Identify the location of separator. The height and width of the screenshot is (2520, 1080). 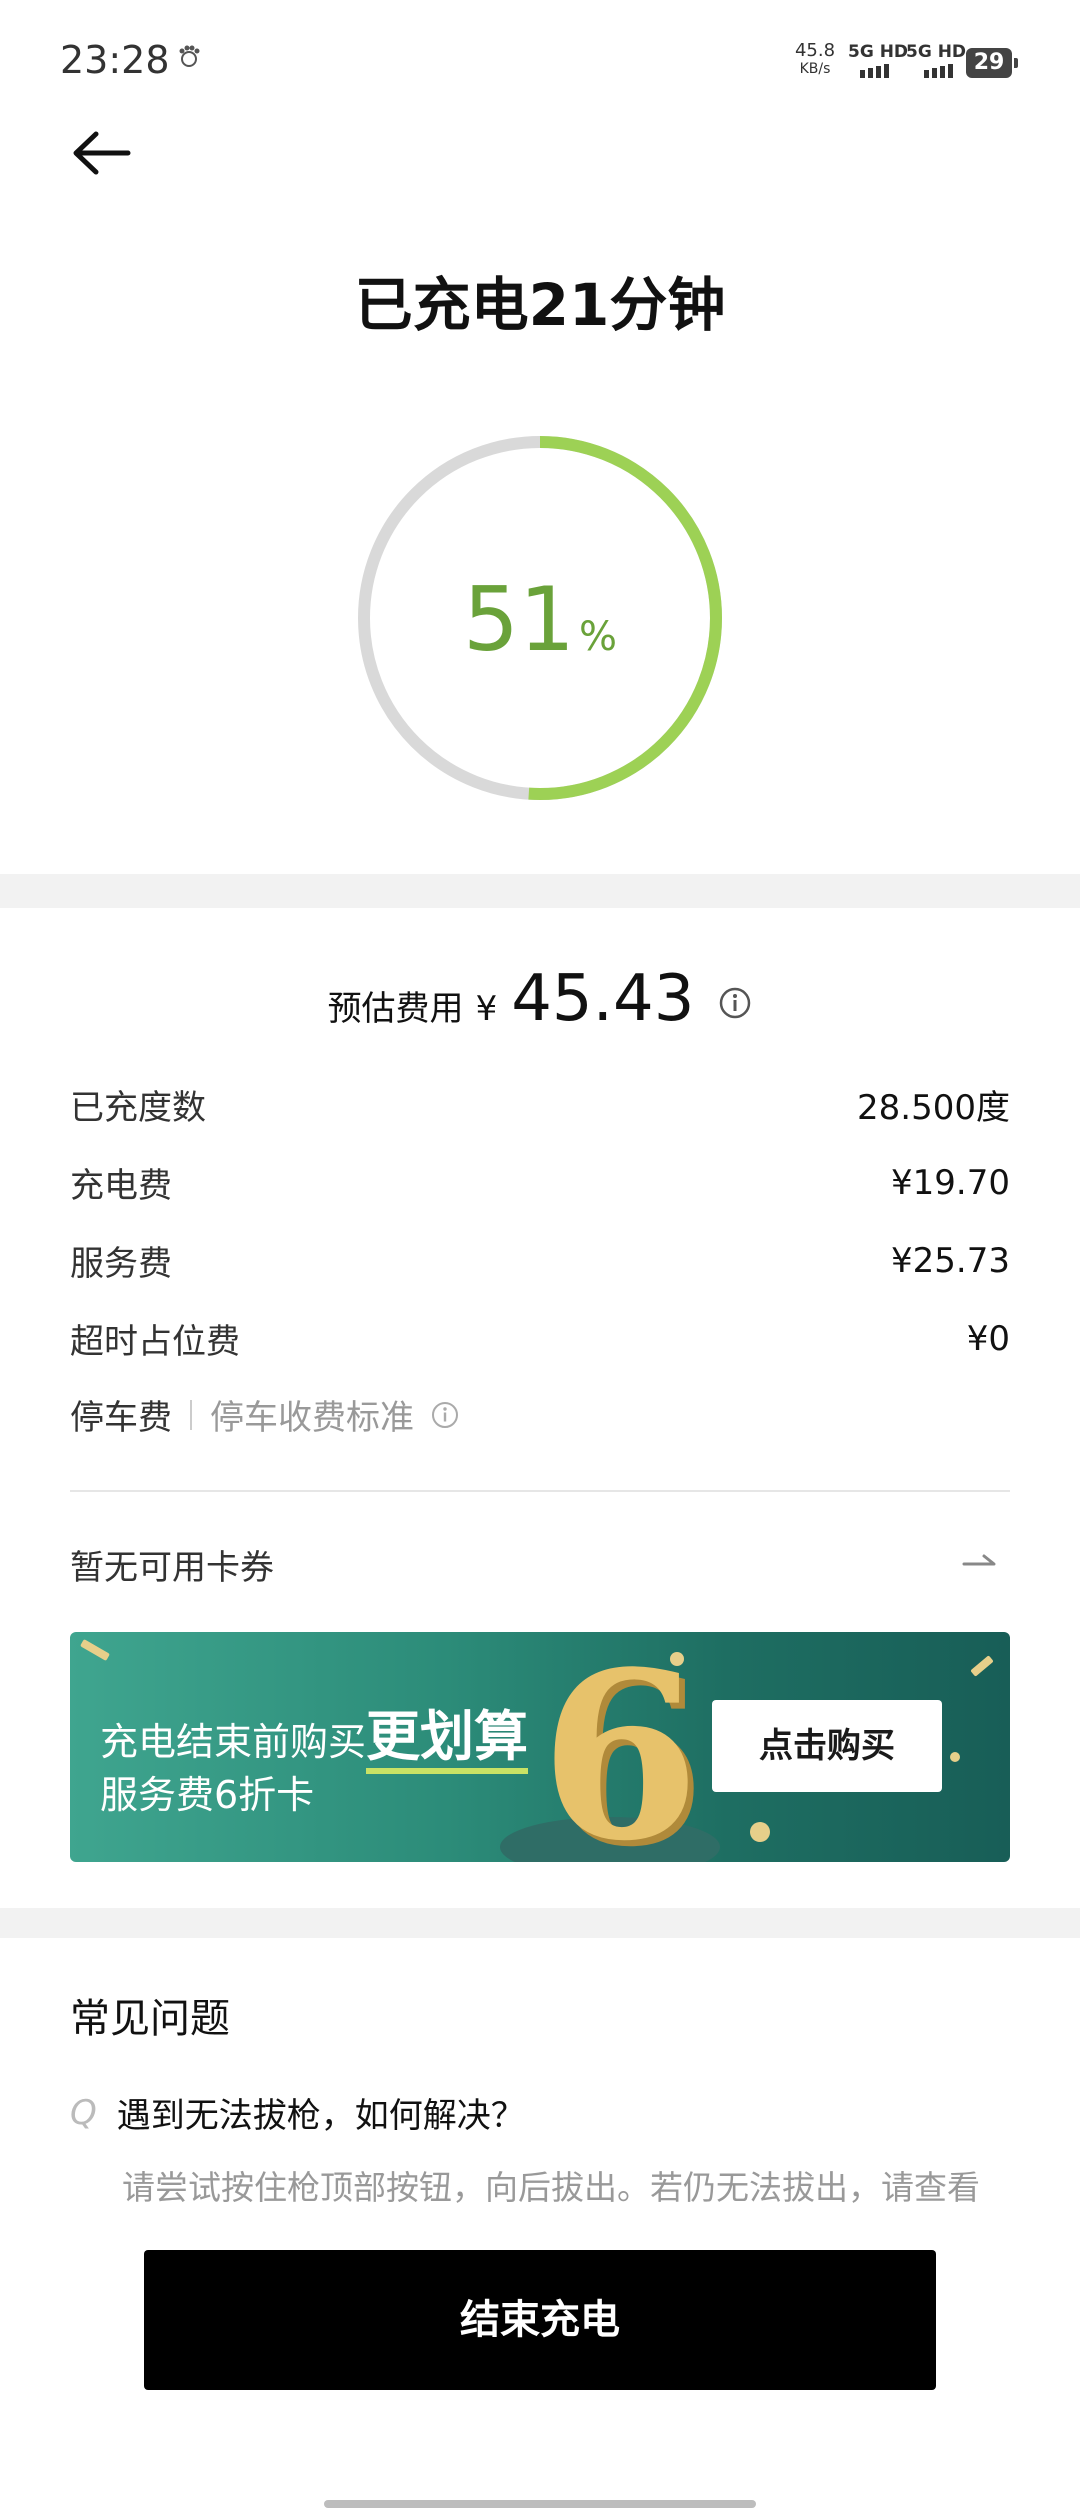
(191, 1414).